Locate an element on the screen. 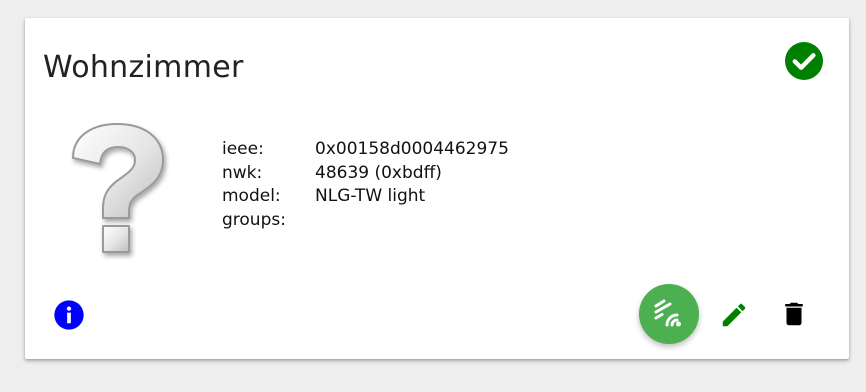 Image resolution: width=866 pixels, height=392 pixels. info-row-groups: groups: is located at coordinates (365, 221).